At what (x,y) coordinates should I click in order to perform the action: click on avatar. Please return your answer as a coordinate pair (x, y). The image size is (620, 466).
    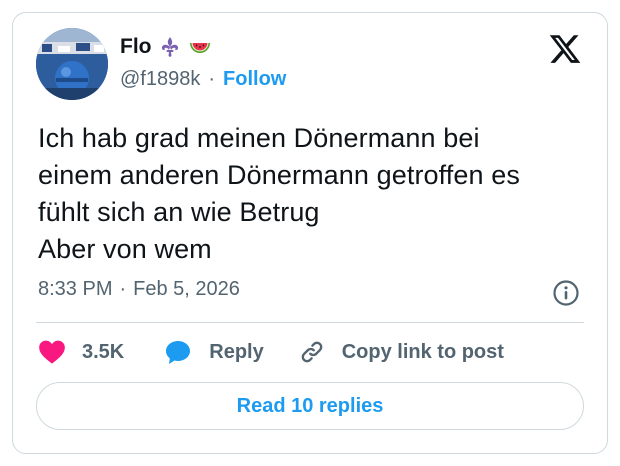
    Looking at the image, I should click on (72, 64).